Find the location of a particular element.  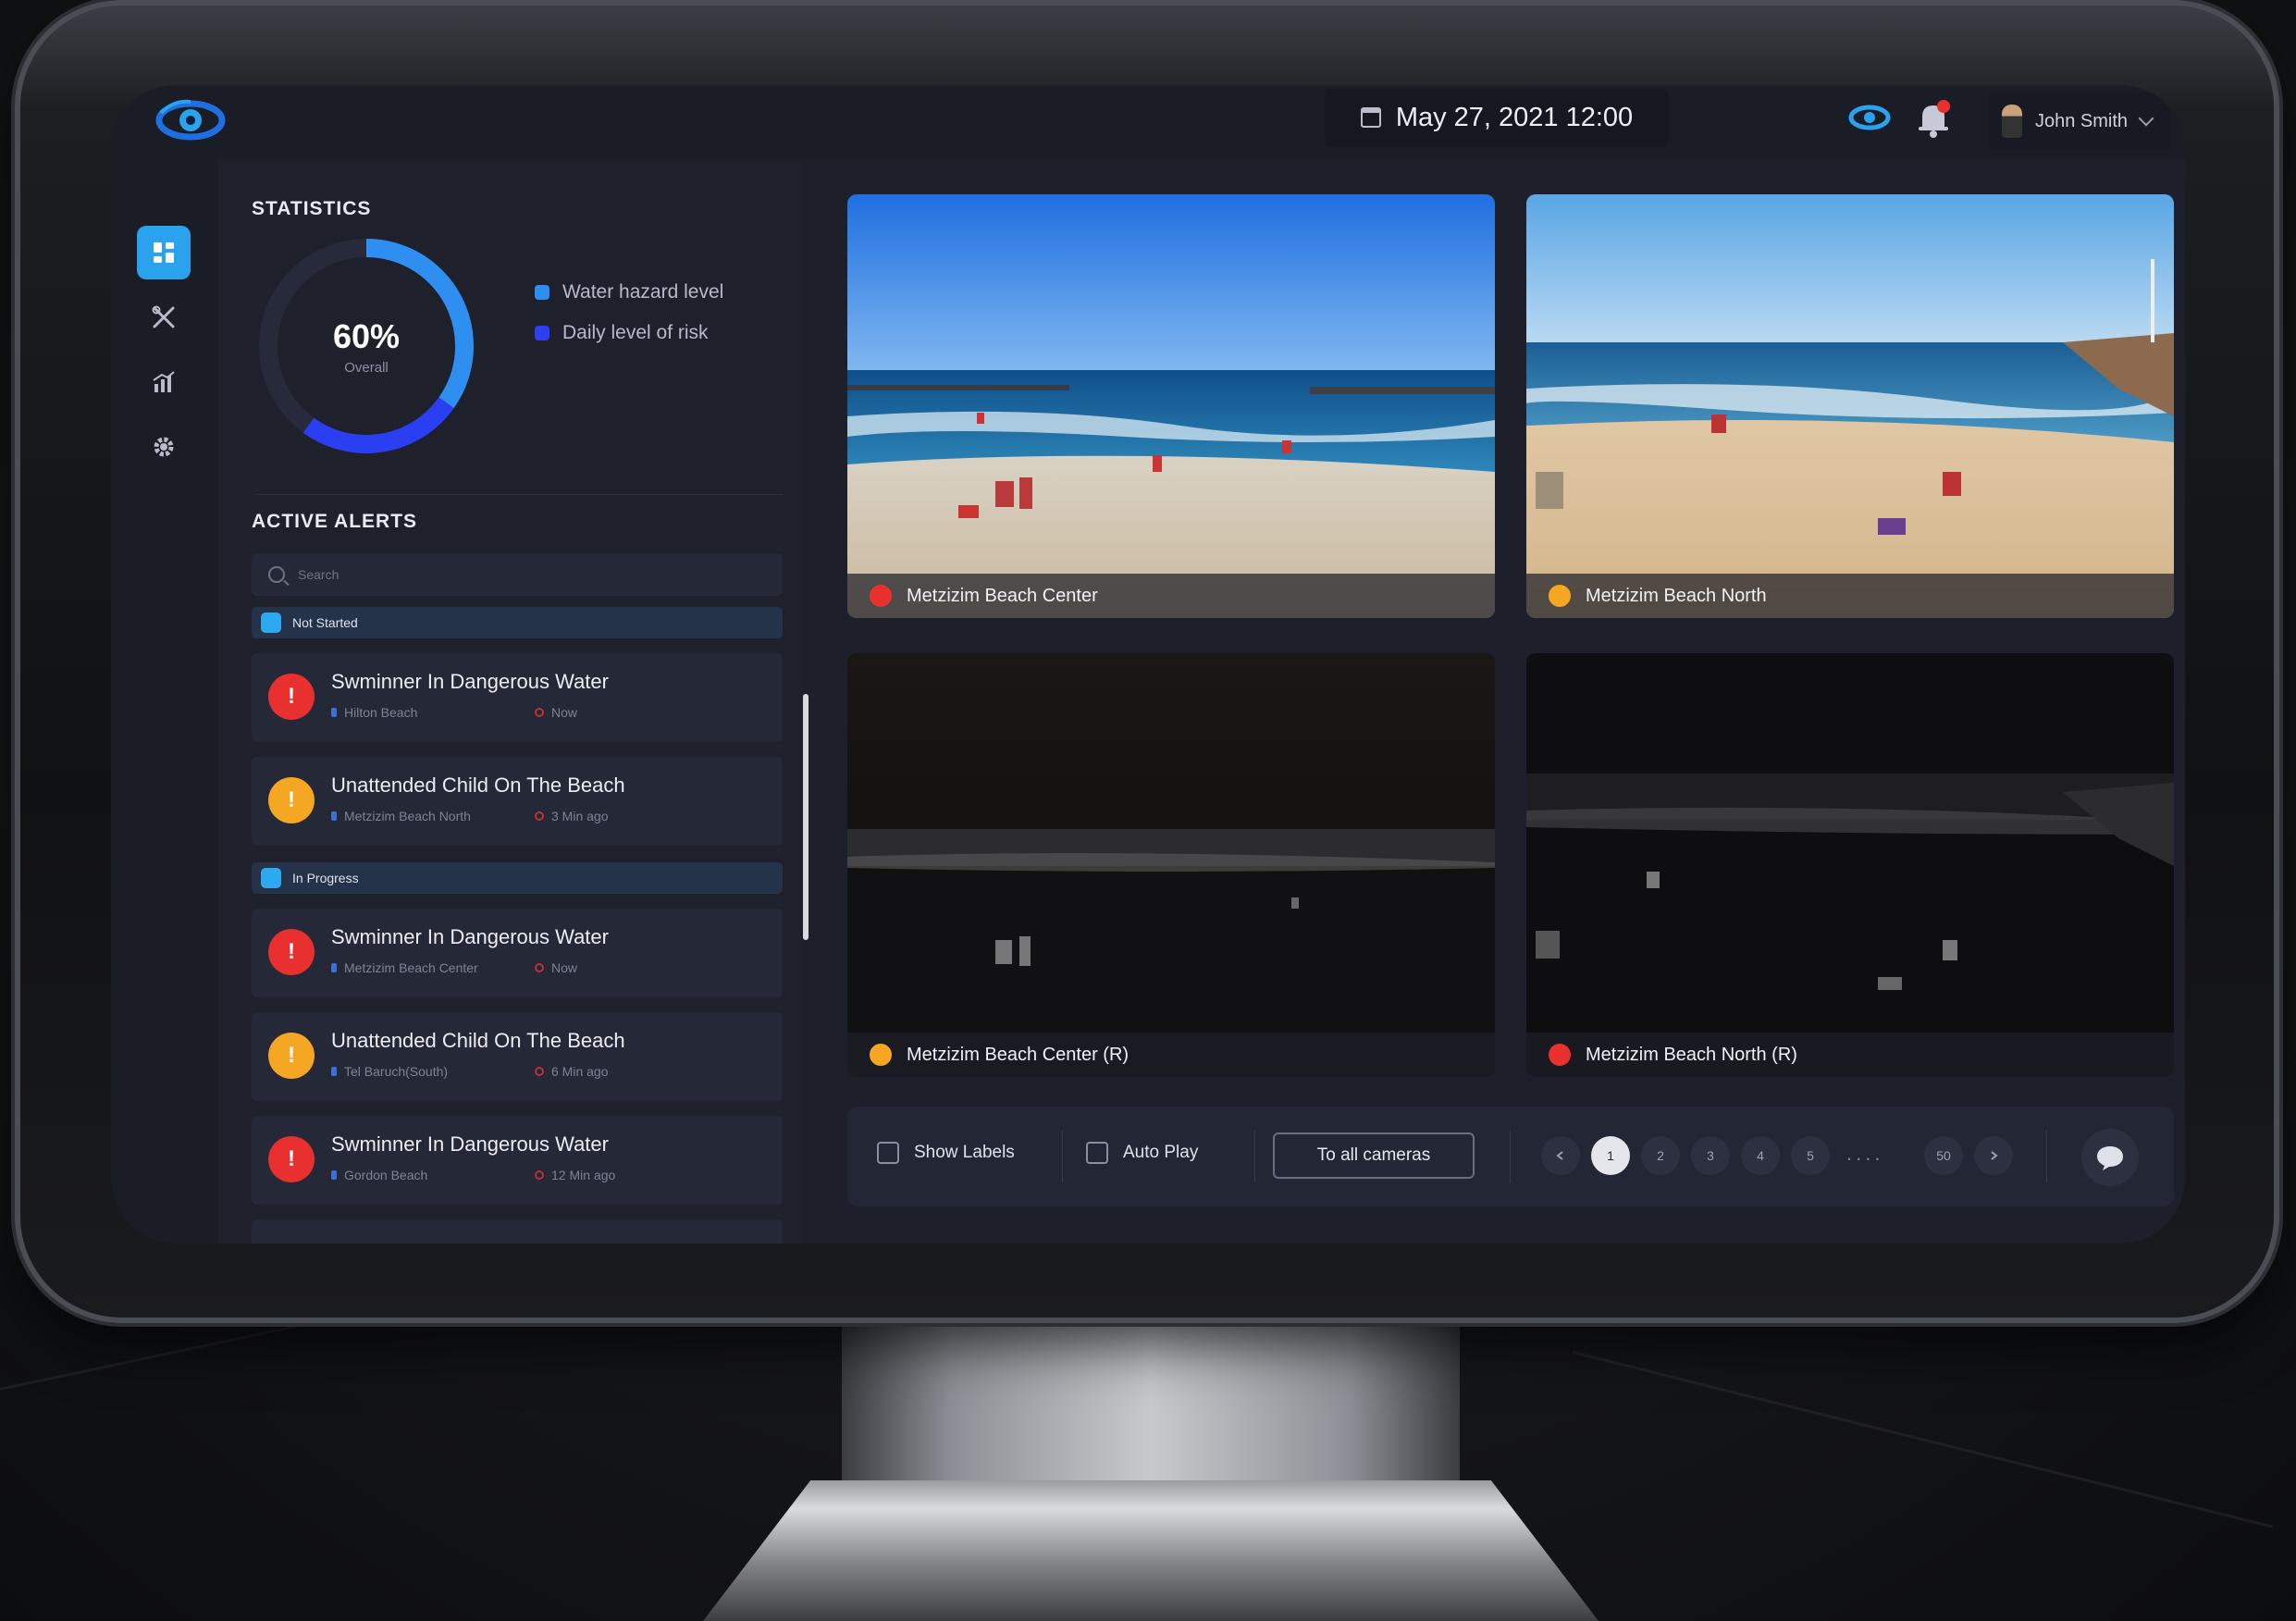

alert-title: Unattended Child On The Beach is located at coordinates (478, 785).